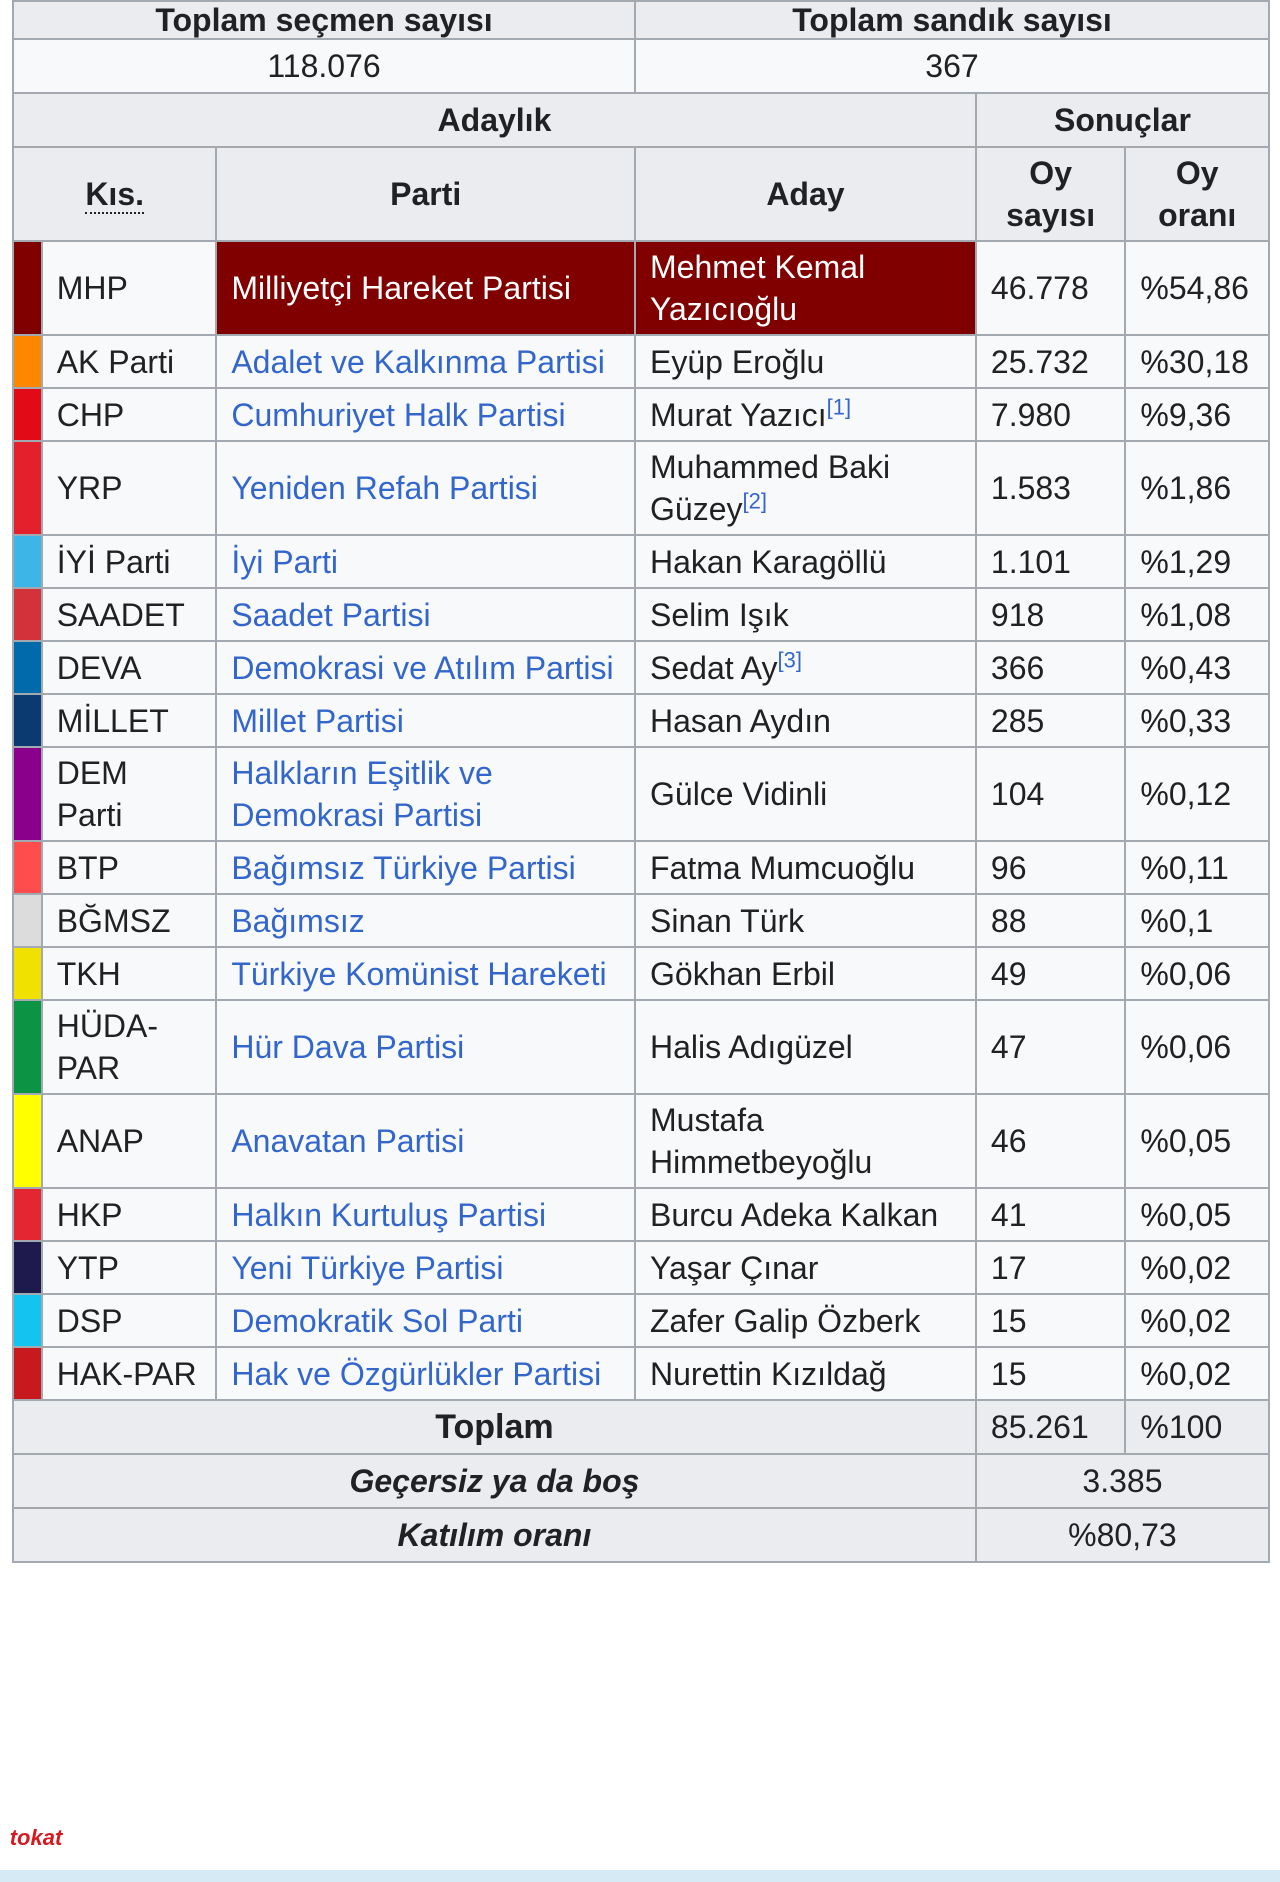  What do you see at coordinates (1050, 667) in the screenshot?
I see `vote-count: 366` at bounding box center [1050, 667].